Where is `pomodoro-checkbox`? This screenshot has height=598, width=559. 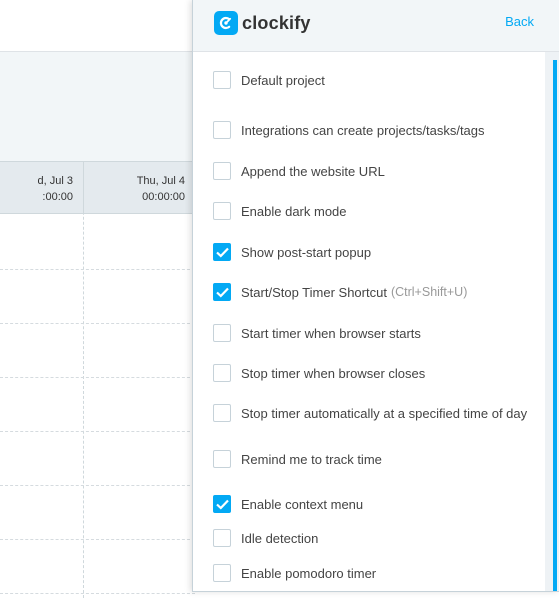 pomodoro-checkbox is located at coordinates (222, 573).